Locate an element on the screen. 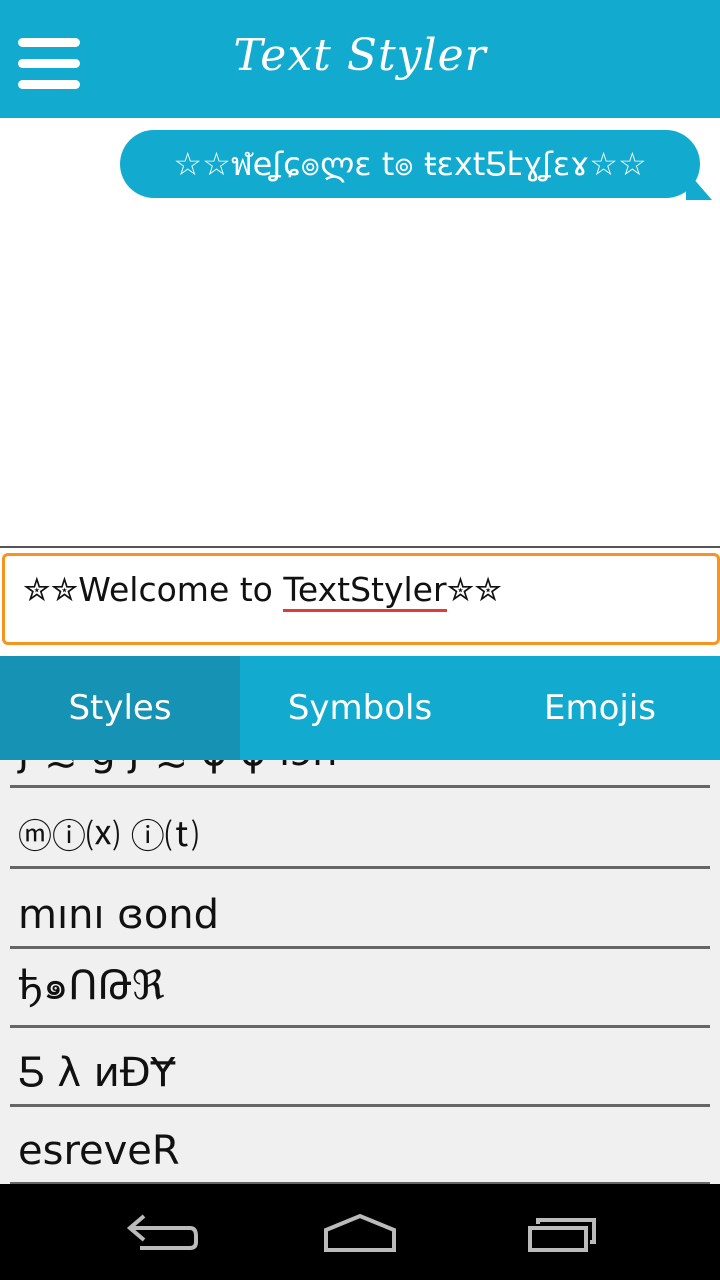  input-value-prefix: ✮✮Welcome to is located at coordinates (153, 589).